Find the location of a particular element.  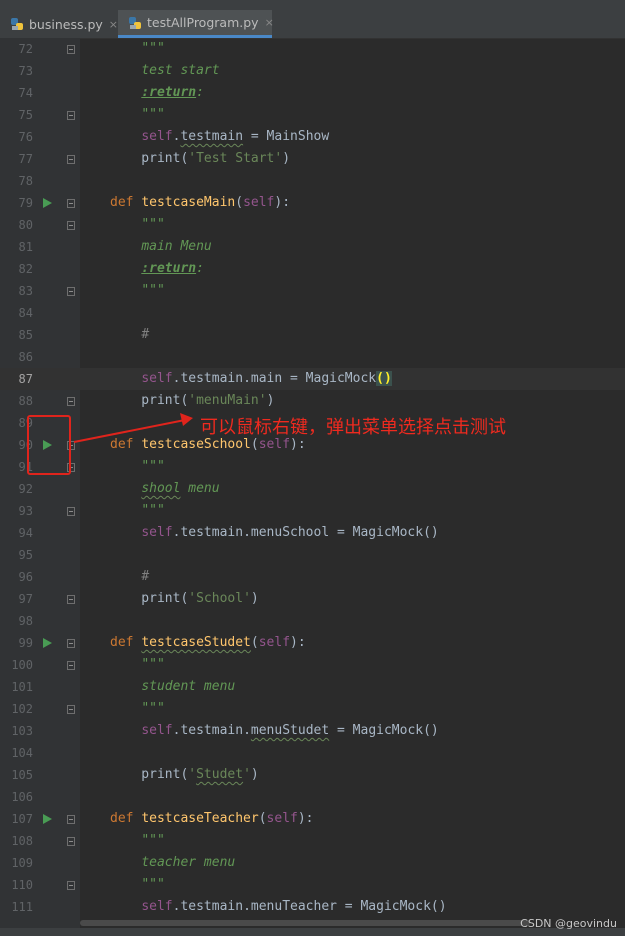

annotation-arrow is located at coordinates (133, 428).